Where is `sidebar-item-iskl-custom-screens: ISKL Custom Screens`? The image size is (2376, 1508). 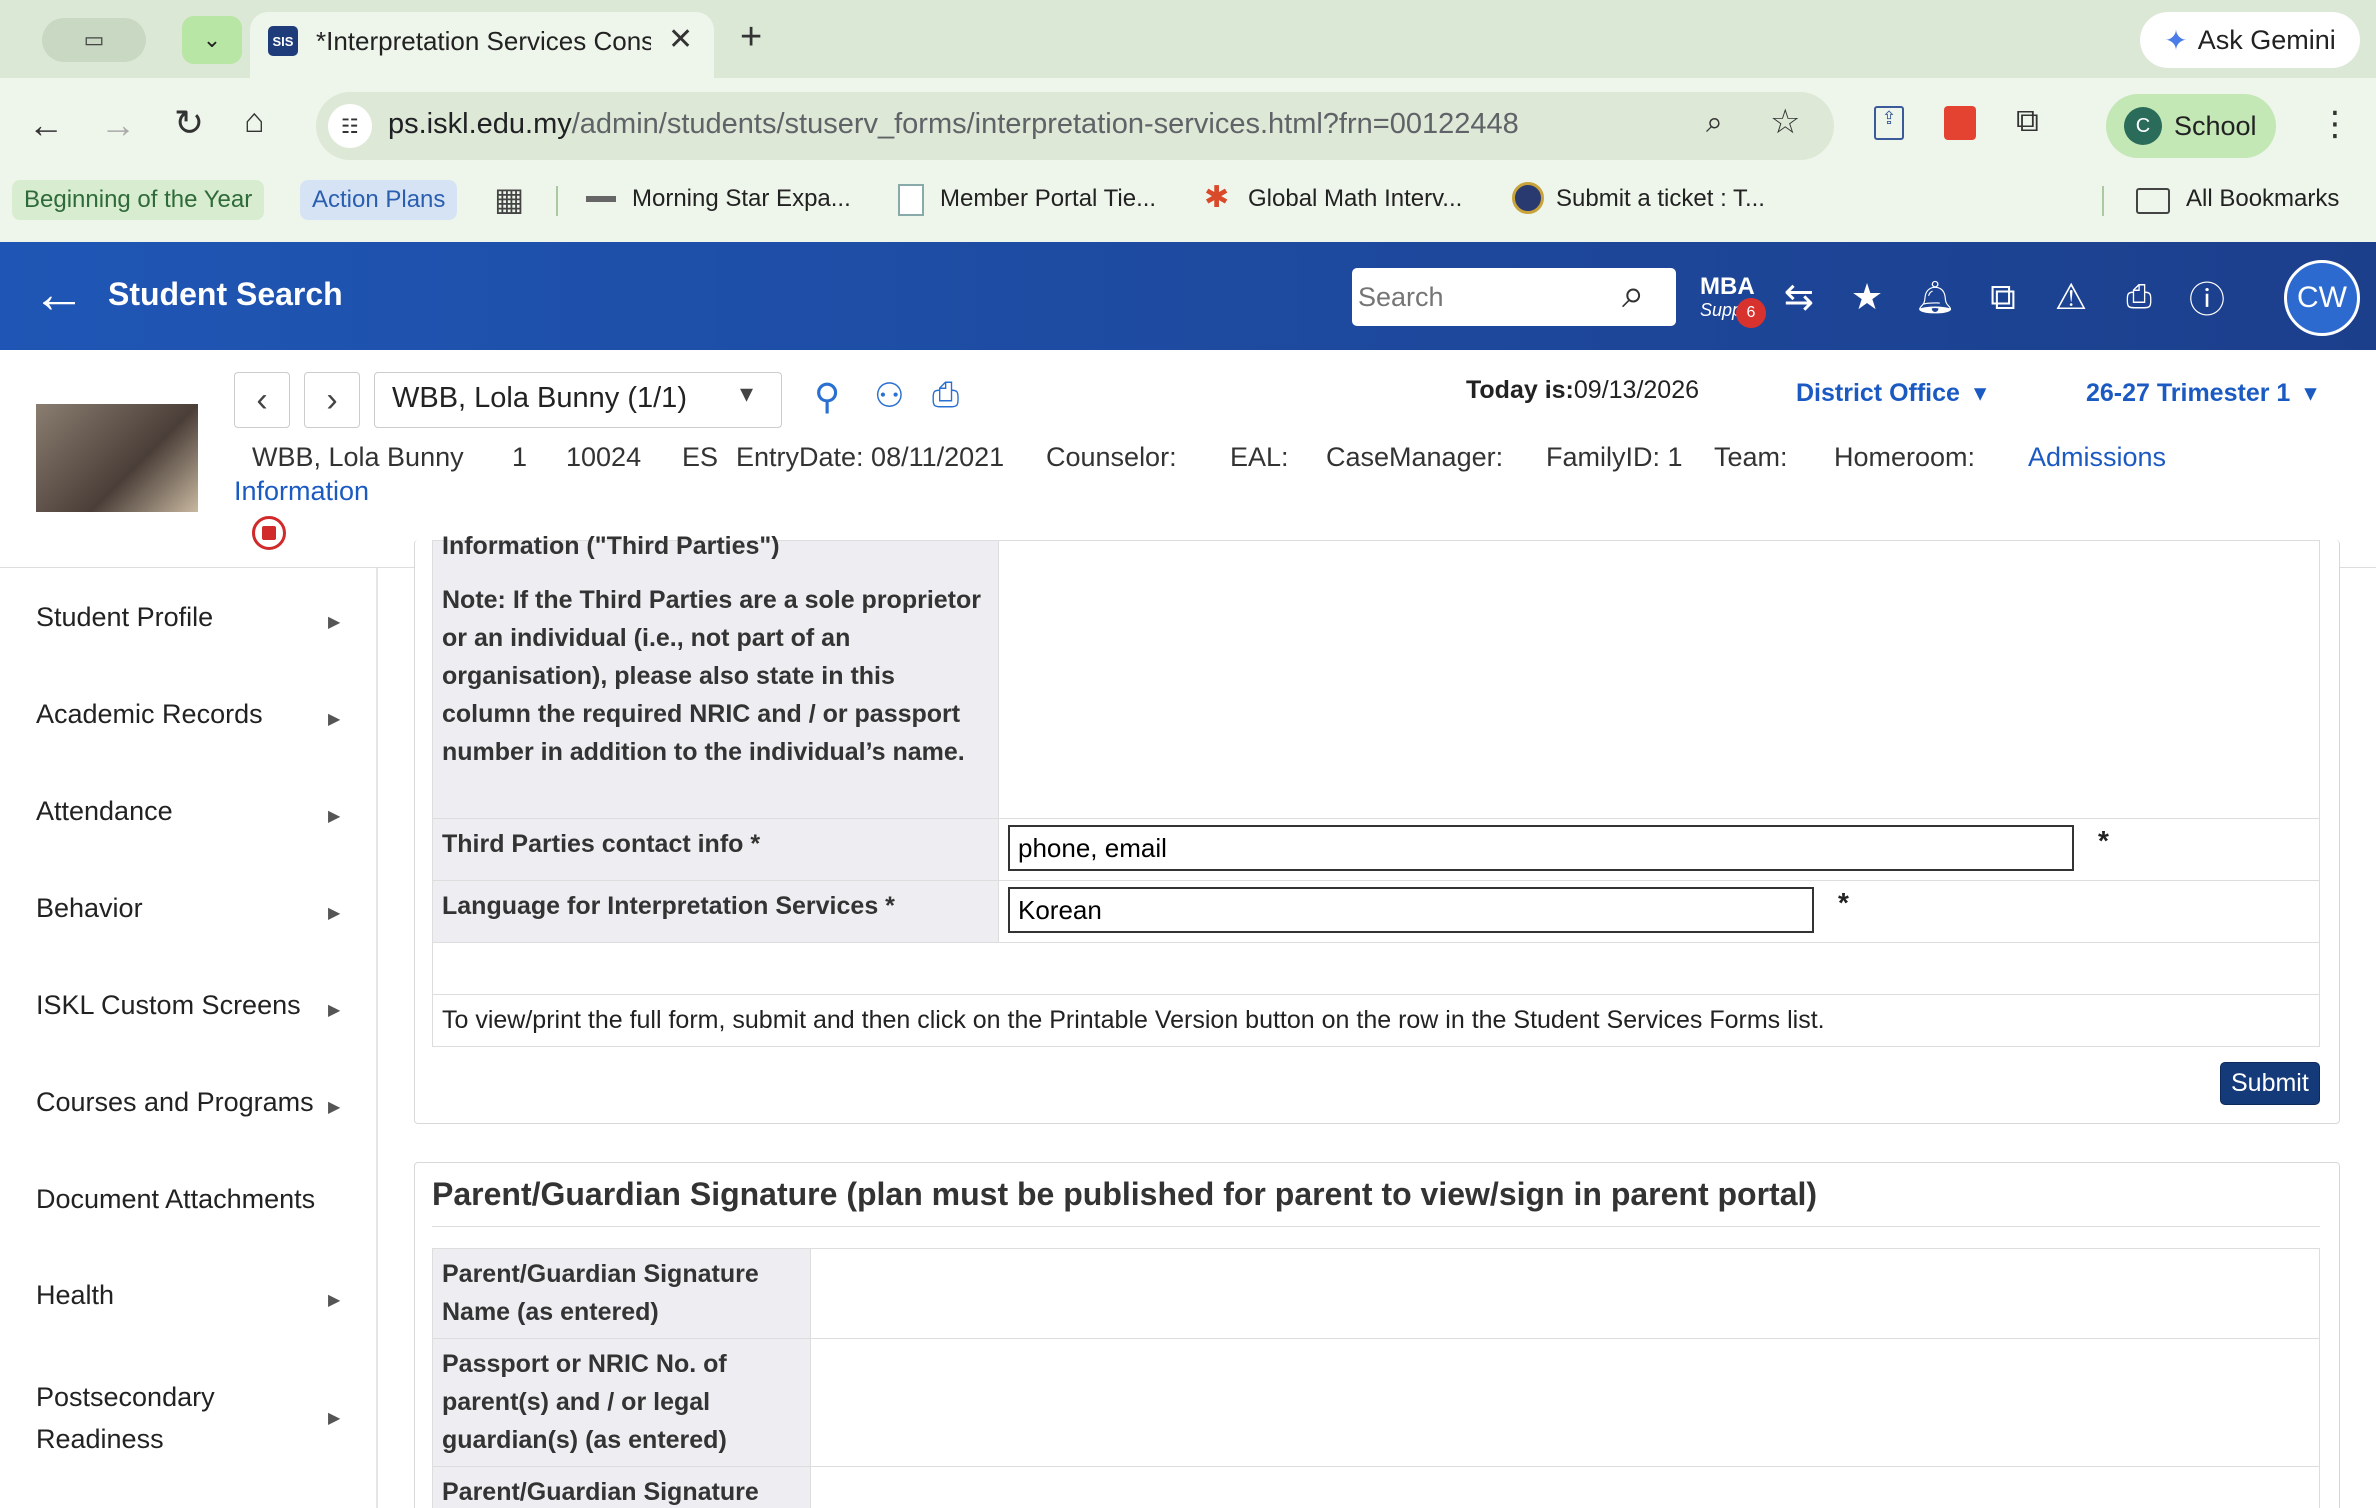
sidebar-item-iskl-custom-screens: ISKL Custom Screens is located at coordinates (168, 1005).